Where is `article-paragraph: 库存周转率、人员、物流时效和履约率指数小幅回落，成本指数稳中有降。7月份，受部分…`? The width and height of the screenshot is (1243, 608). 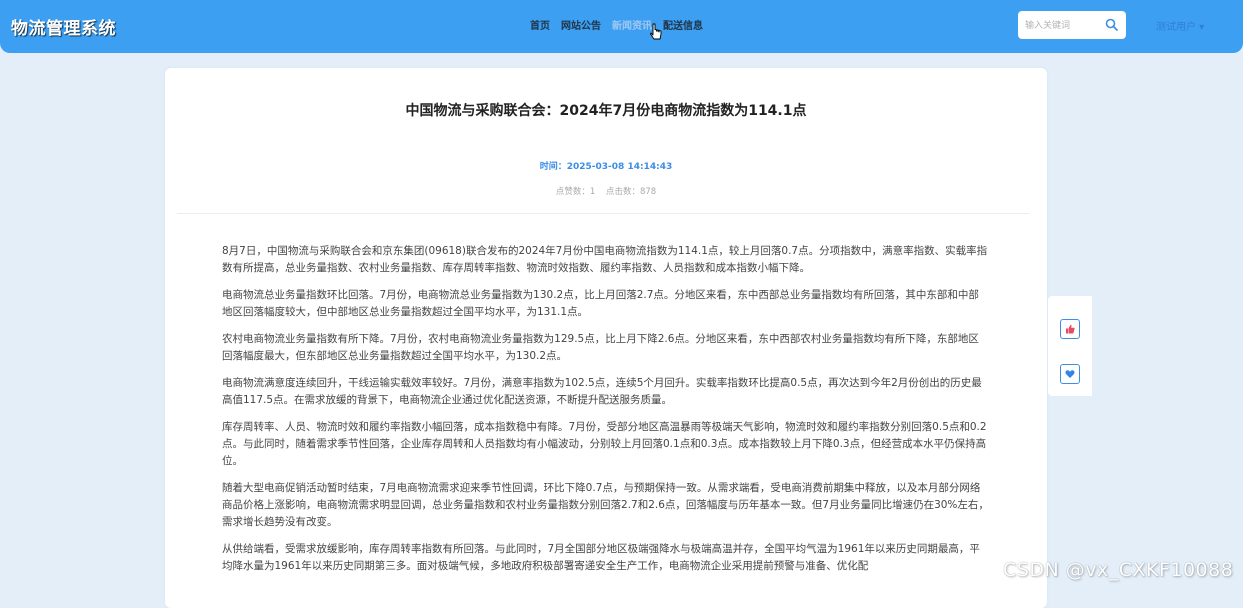 article-paragraph: 库存周转率、人员、物流时效和履约率指数小幅回落，成本指数稳中有降。7月份，受部分… is located at coordinates (604, 444).